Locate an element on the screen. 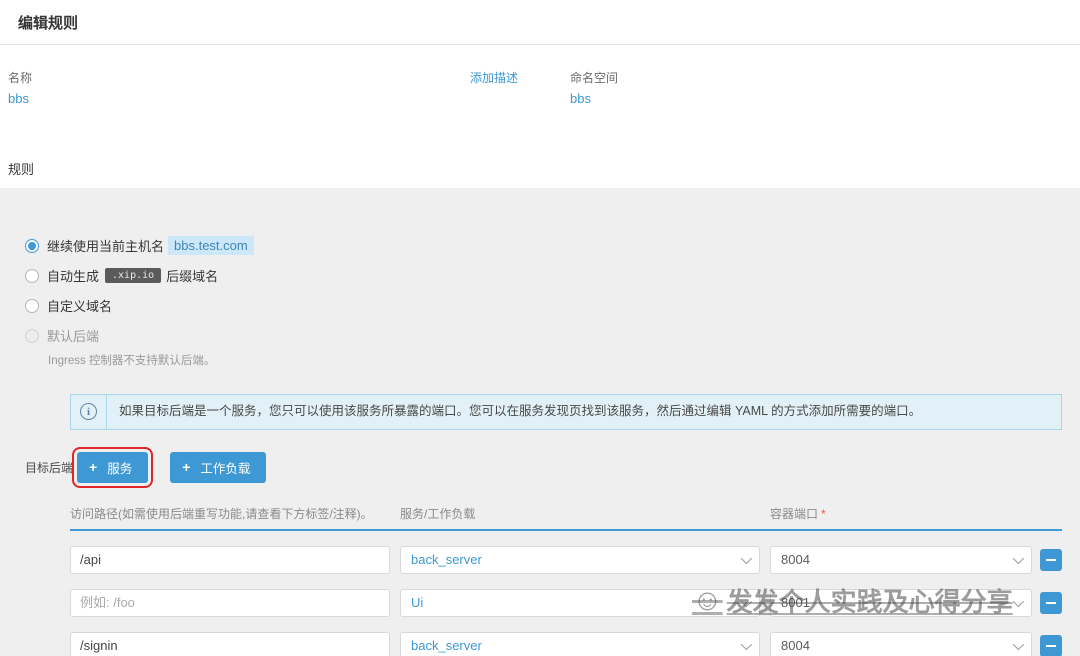 This screenshot has height=656, width=1080. name-label: 名称 is located at coordinates (20, 78).